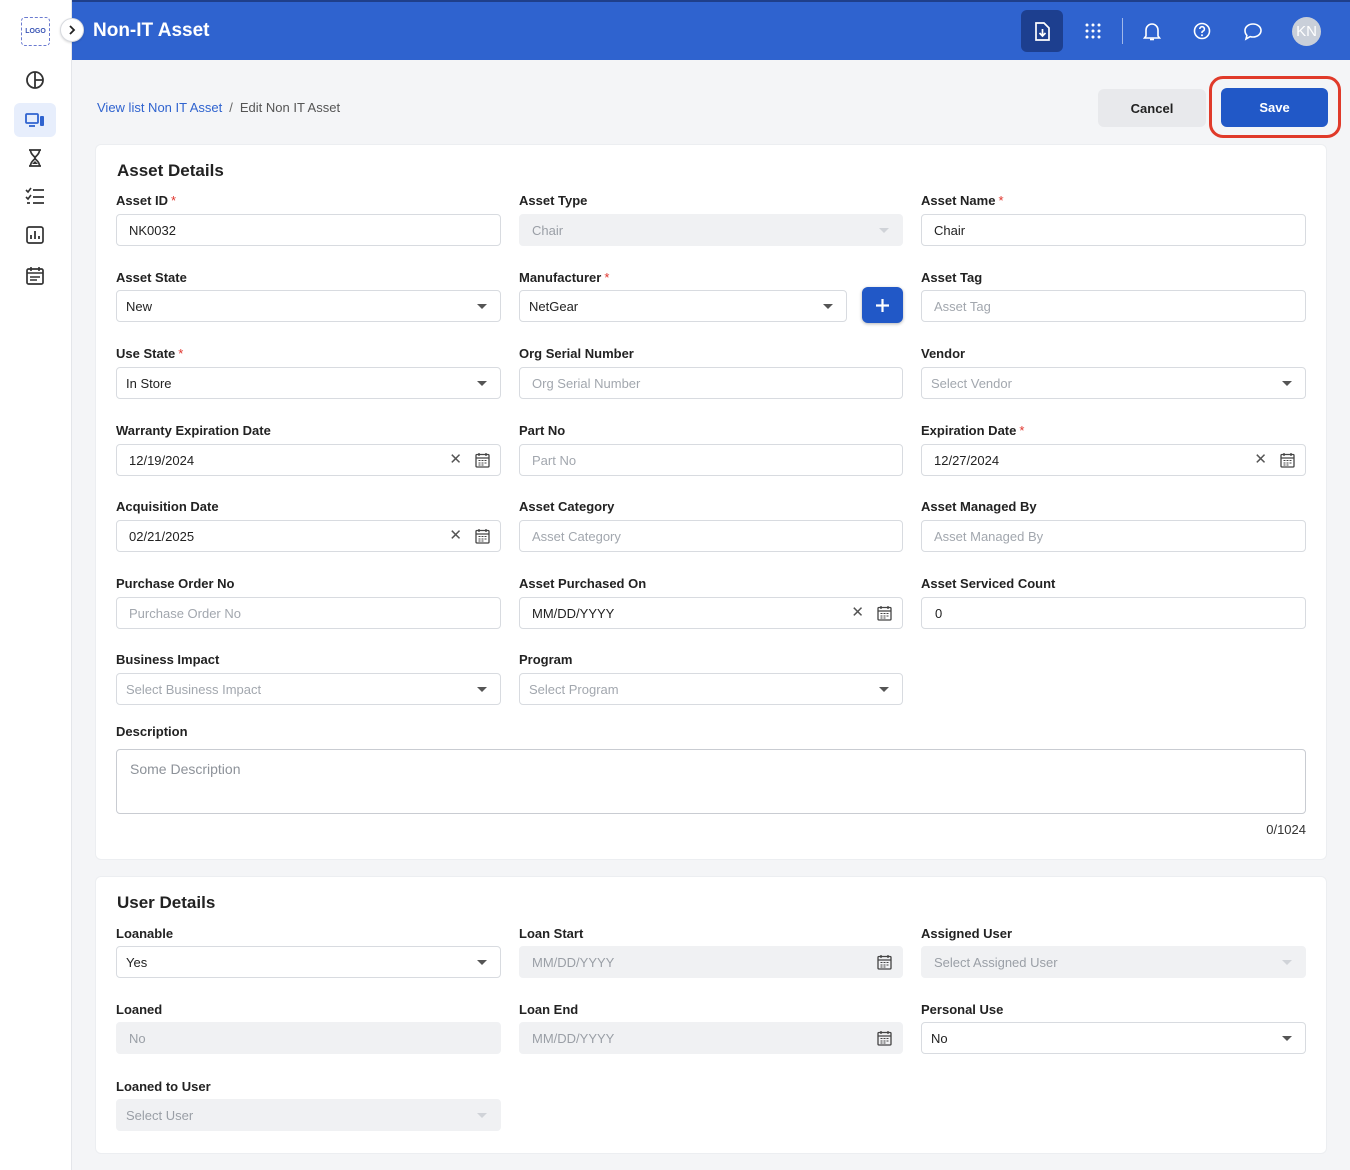  What do you see at coordinates (1113, 1038) in the screenshot?
I see `personal-use-select: No` at bounding box center [1113, 1038].